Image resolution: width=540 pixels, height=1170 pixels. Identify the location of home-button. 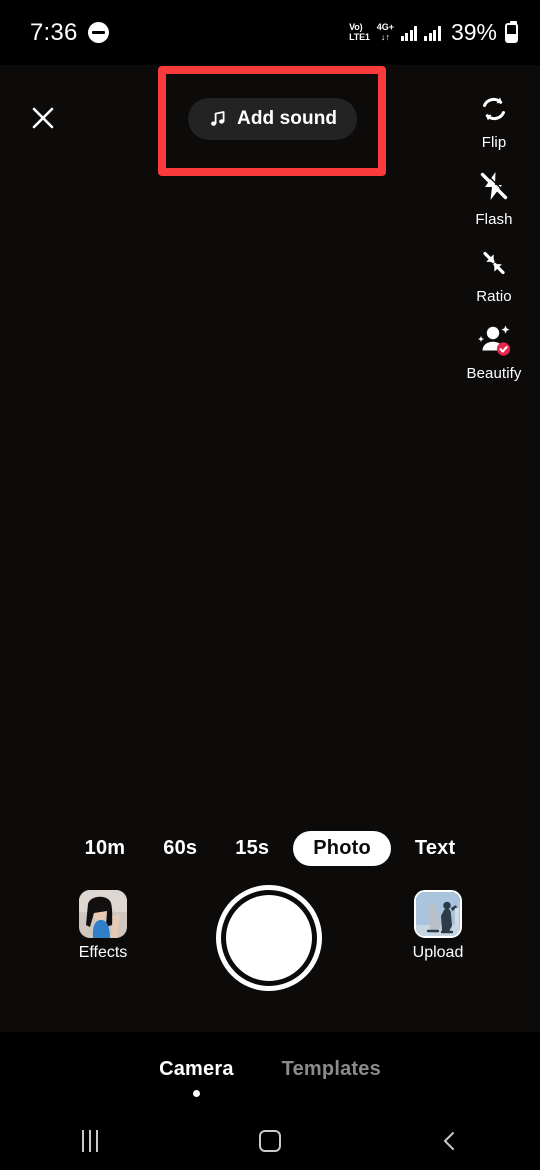
(270, 1141).